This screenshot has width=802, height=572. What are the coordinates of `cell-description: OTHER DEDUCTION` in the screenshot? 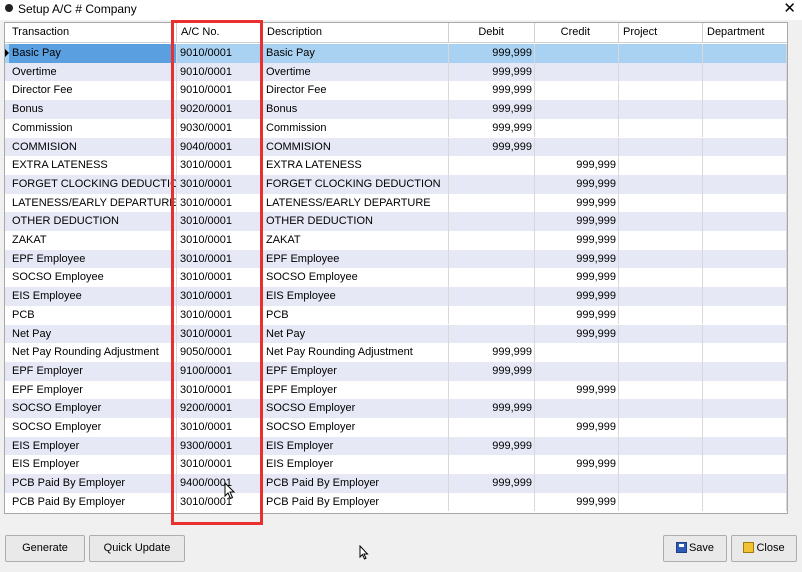 It's located at (356, 221).